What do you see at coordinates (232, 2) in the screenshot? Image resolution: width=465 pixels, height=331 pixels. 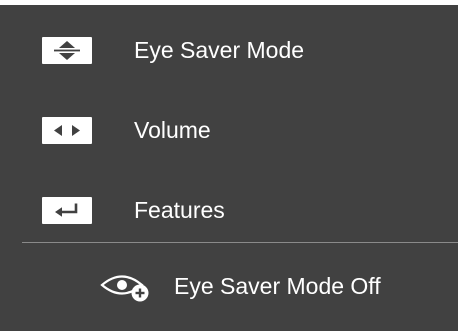 I see `panel-top-edge` at bounding box center [232, 2].